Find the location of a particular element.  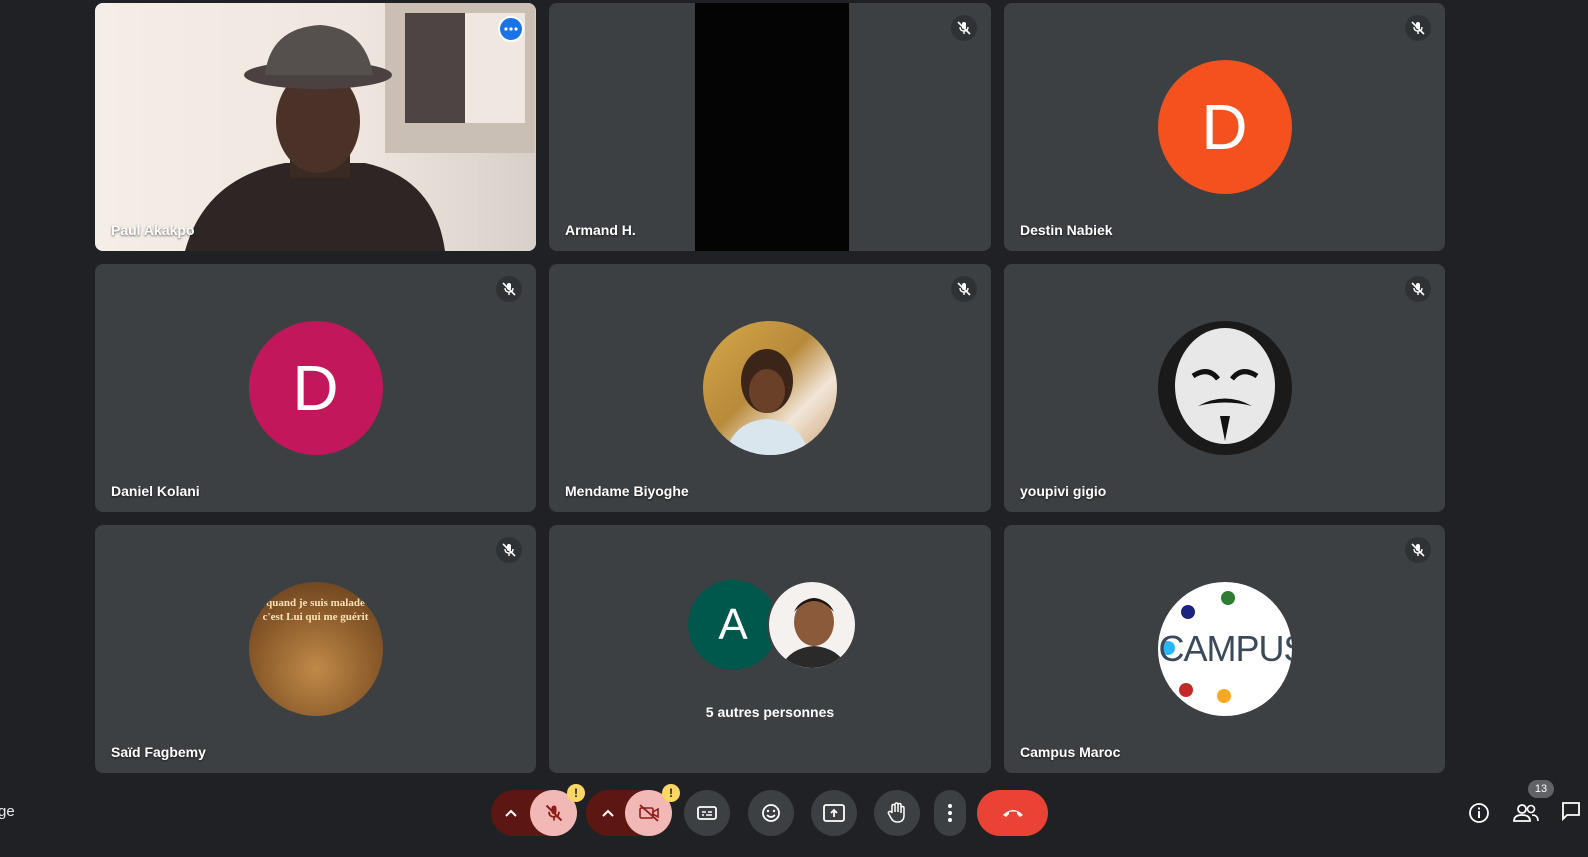

present-screen-button is located at coordinates (834, 813).